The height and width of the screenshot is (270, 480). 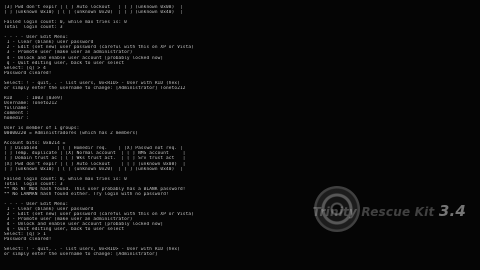 I want to click on logo-title: Trinity Rescue Kit 3.4, so click(x=352, y=211).